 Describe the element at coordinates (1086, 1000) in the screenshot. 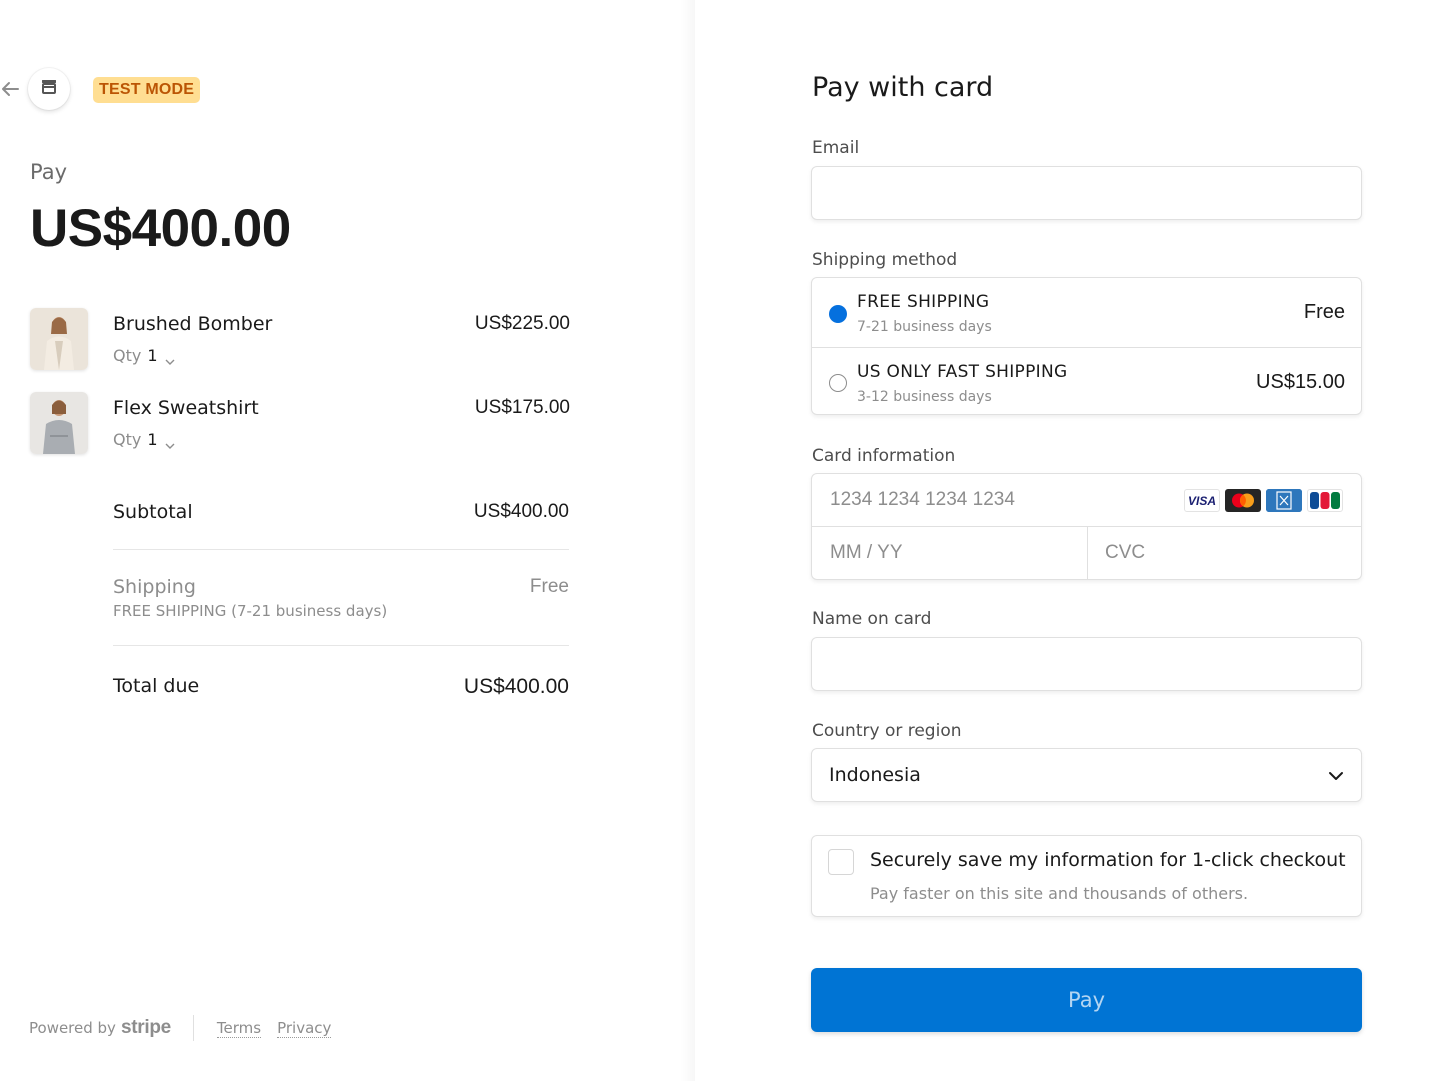

I see `pay-button: Pay` at that location.